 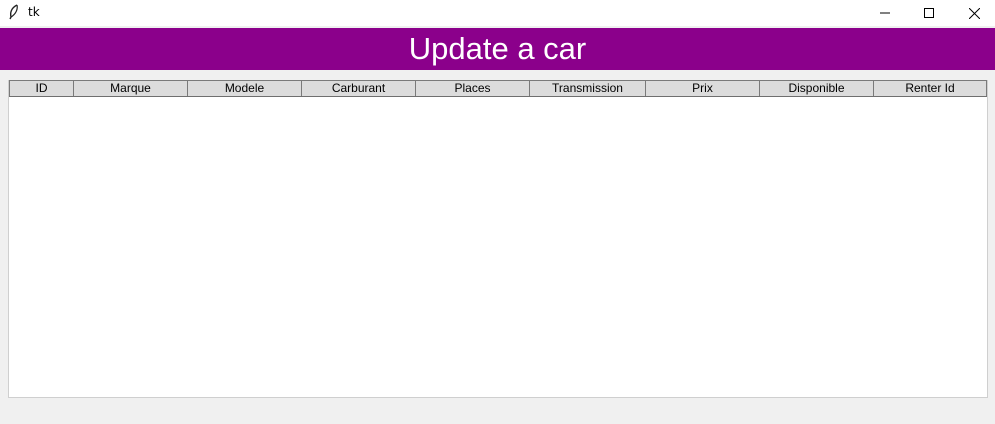 I want to click on close-button, so click(x=973, y=13).